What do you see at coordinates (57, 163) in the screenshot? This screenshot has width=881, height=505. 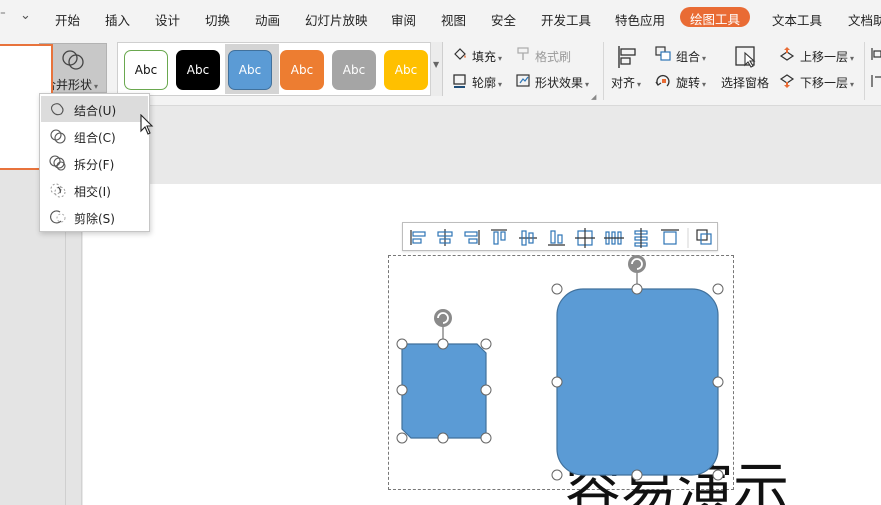 I see `fragment-icon` at bounding box center [57, 163].